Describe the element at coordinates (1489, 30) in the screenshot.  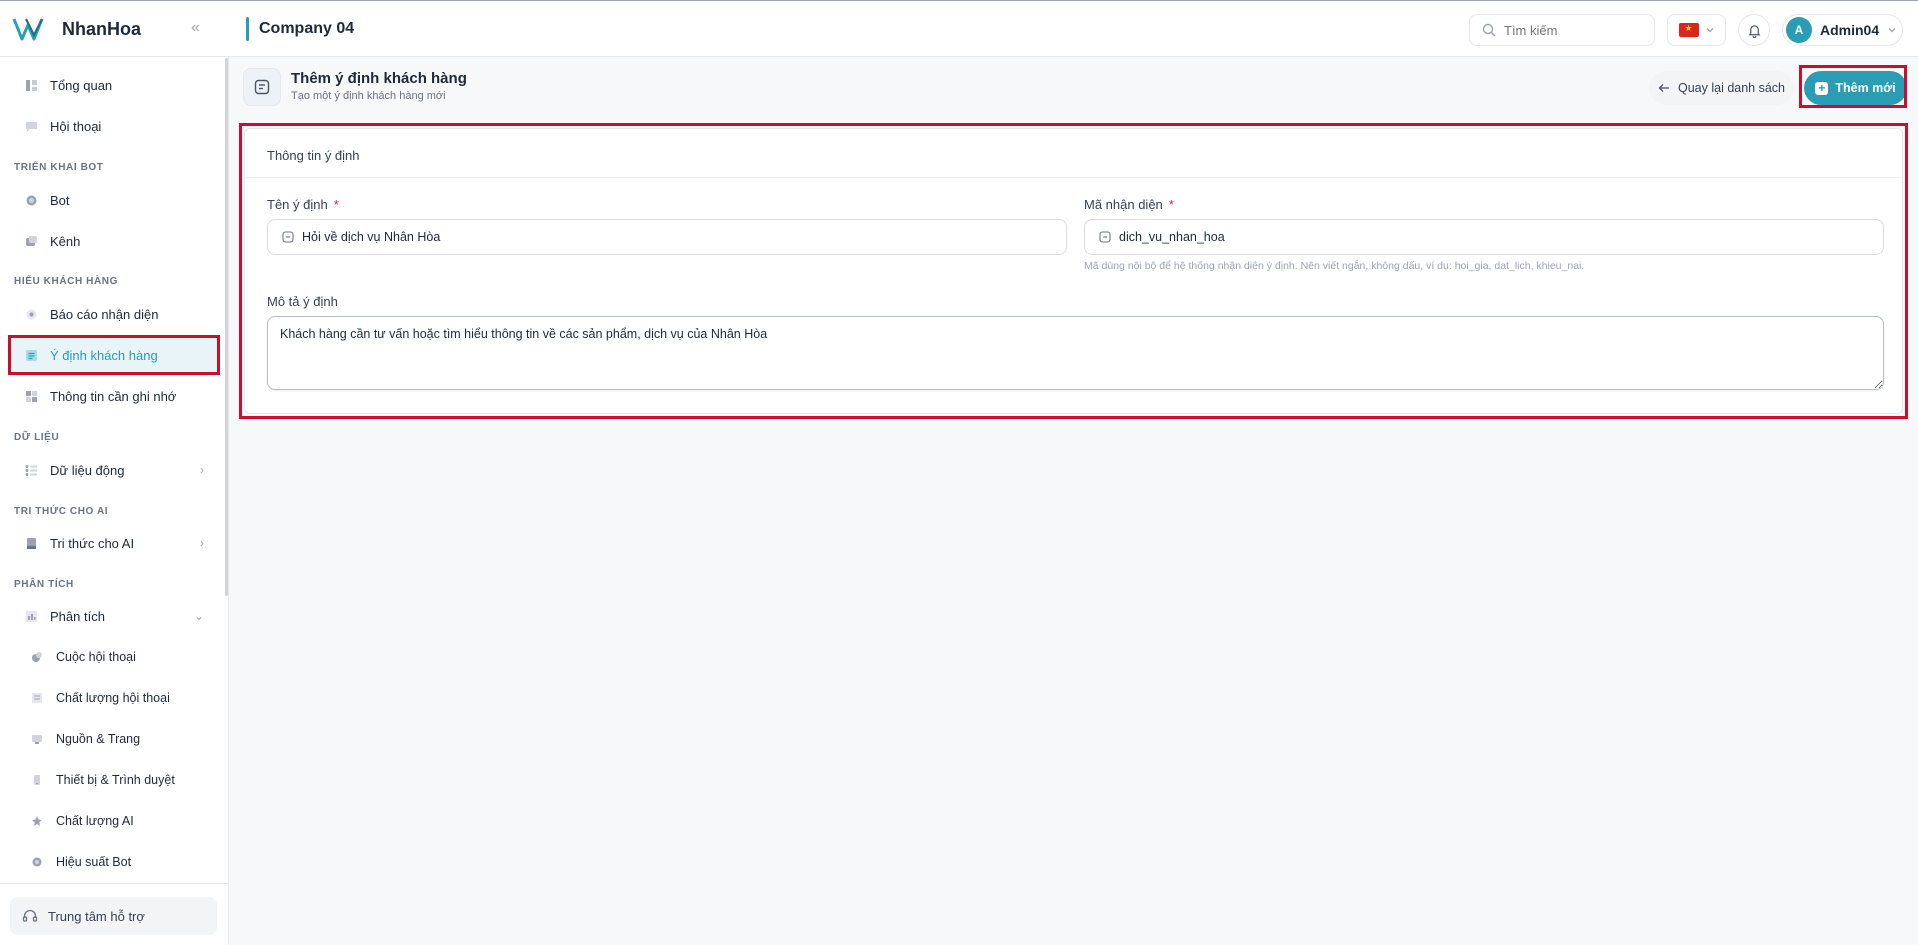
I see `search-icon` at that location.